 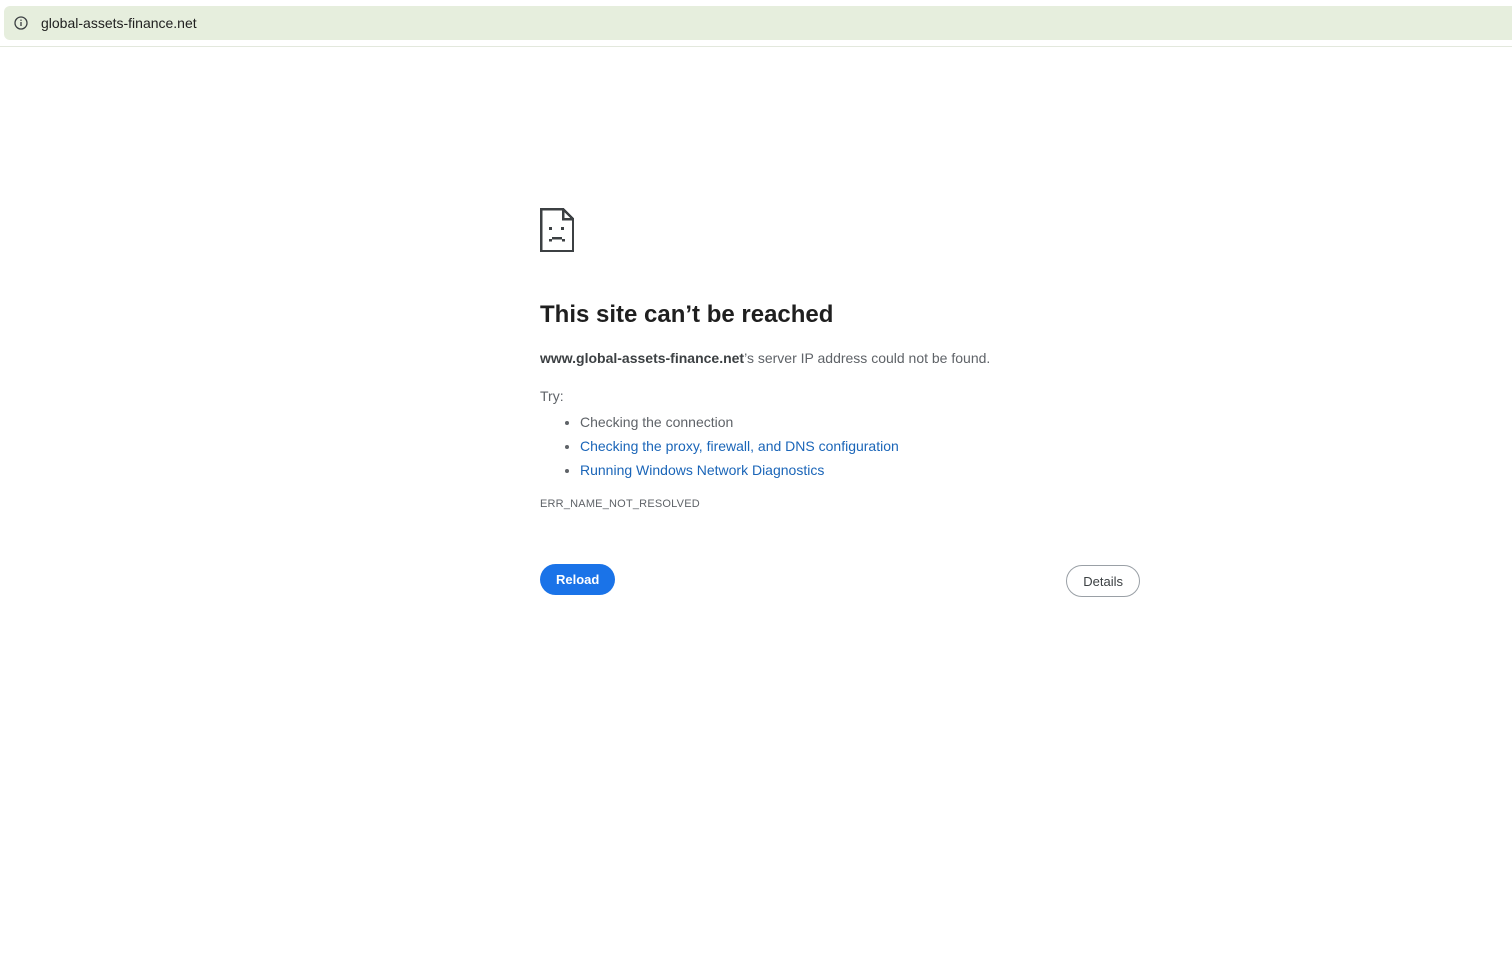 What do you see at coordinates (860, 470) in the screenshot?
I see `suggestion-item: Running Windows Network Diagnostics` at bounding box center [860, 470].